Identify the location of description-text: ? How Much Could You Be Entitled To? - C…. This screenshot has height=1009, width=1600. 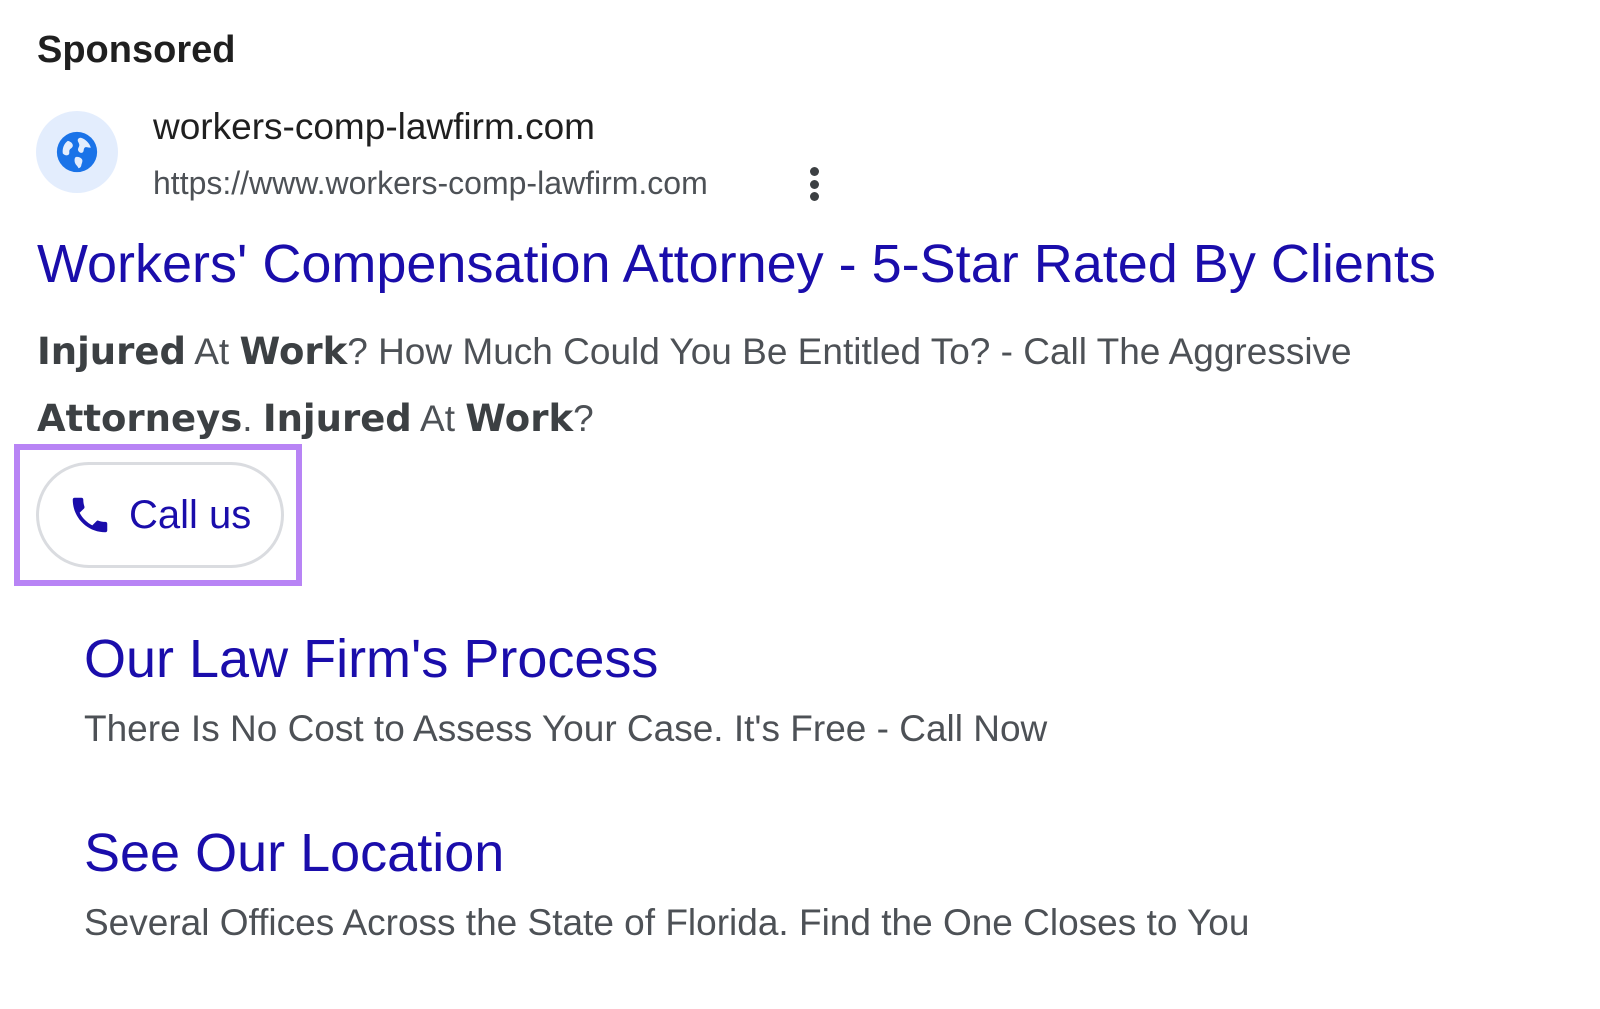
(849, 351).